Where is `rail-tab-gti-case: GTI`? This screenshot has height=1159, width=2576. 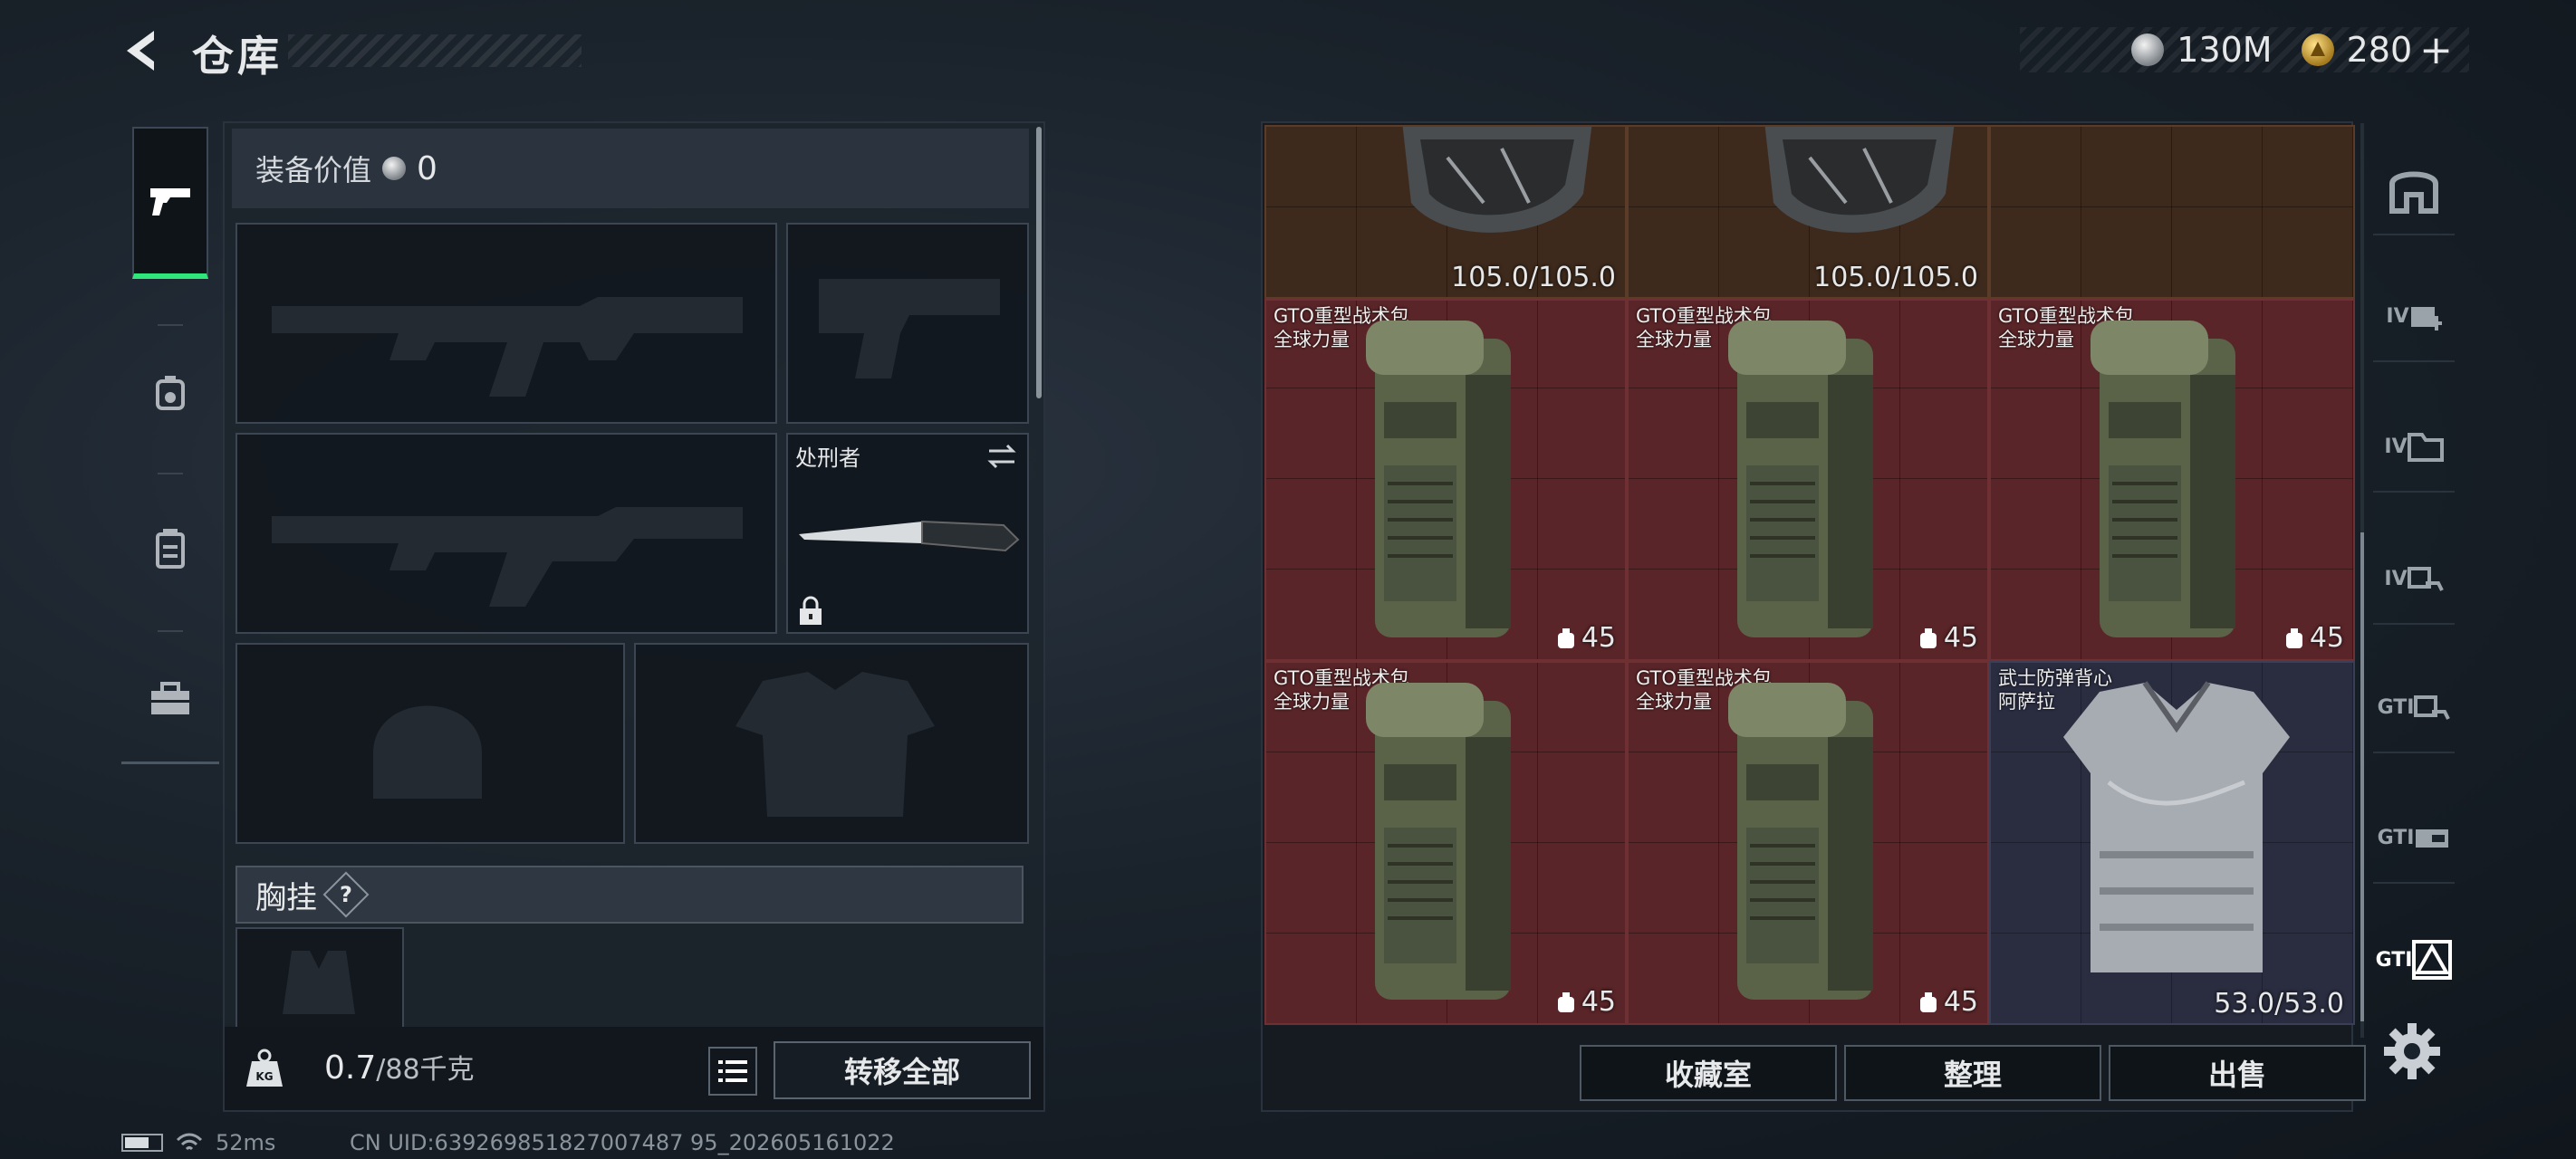
rail-tab-gti-case: GTI is located at coordinates (2414, 839).